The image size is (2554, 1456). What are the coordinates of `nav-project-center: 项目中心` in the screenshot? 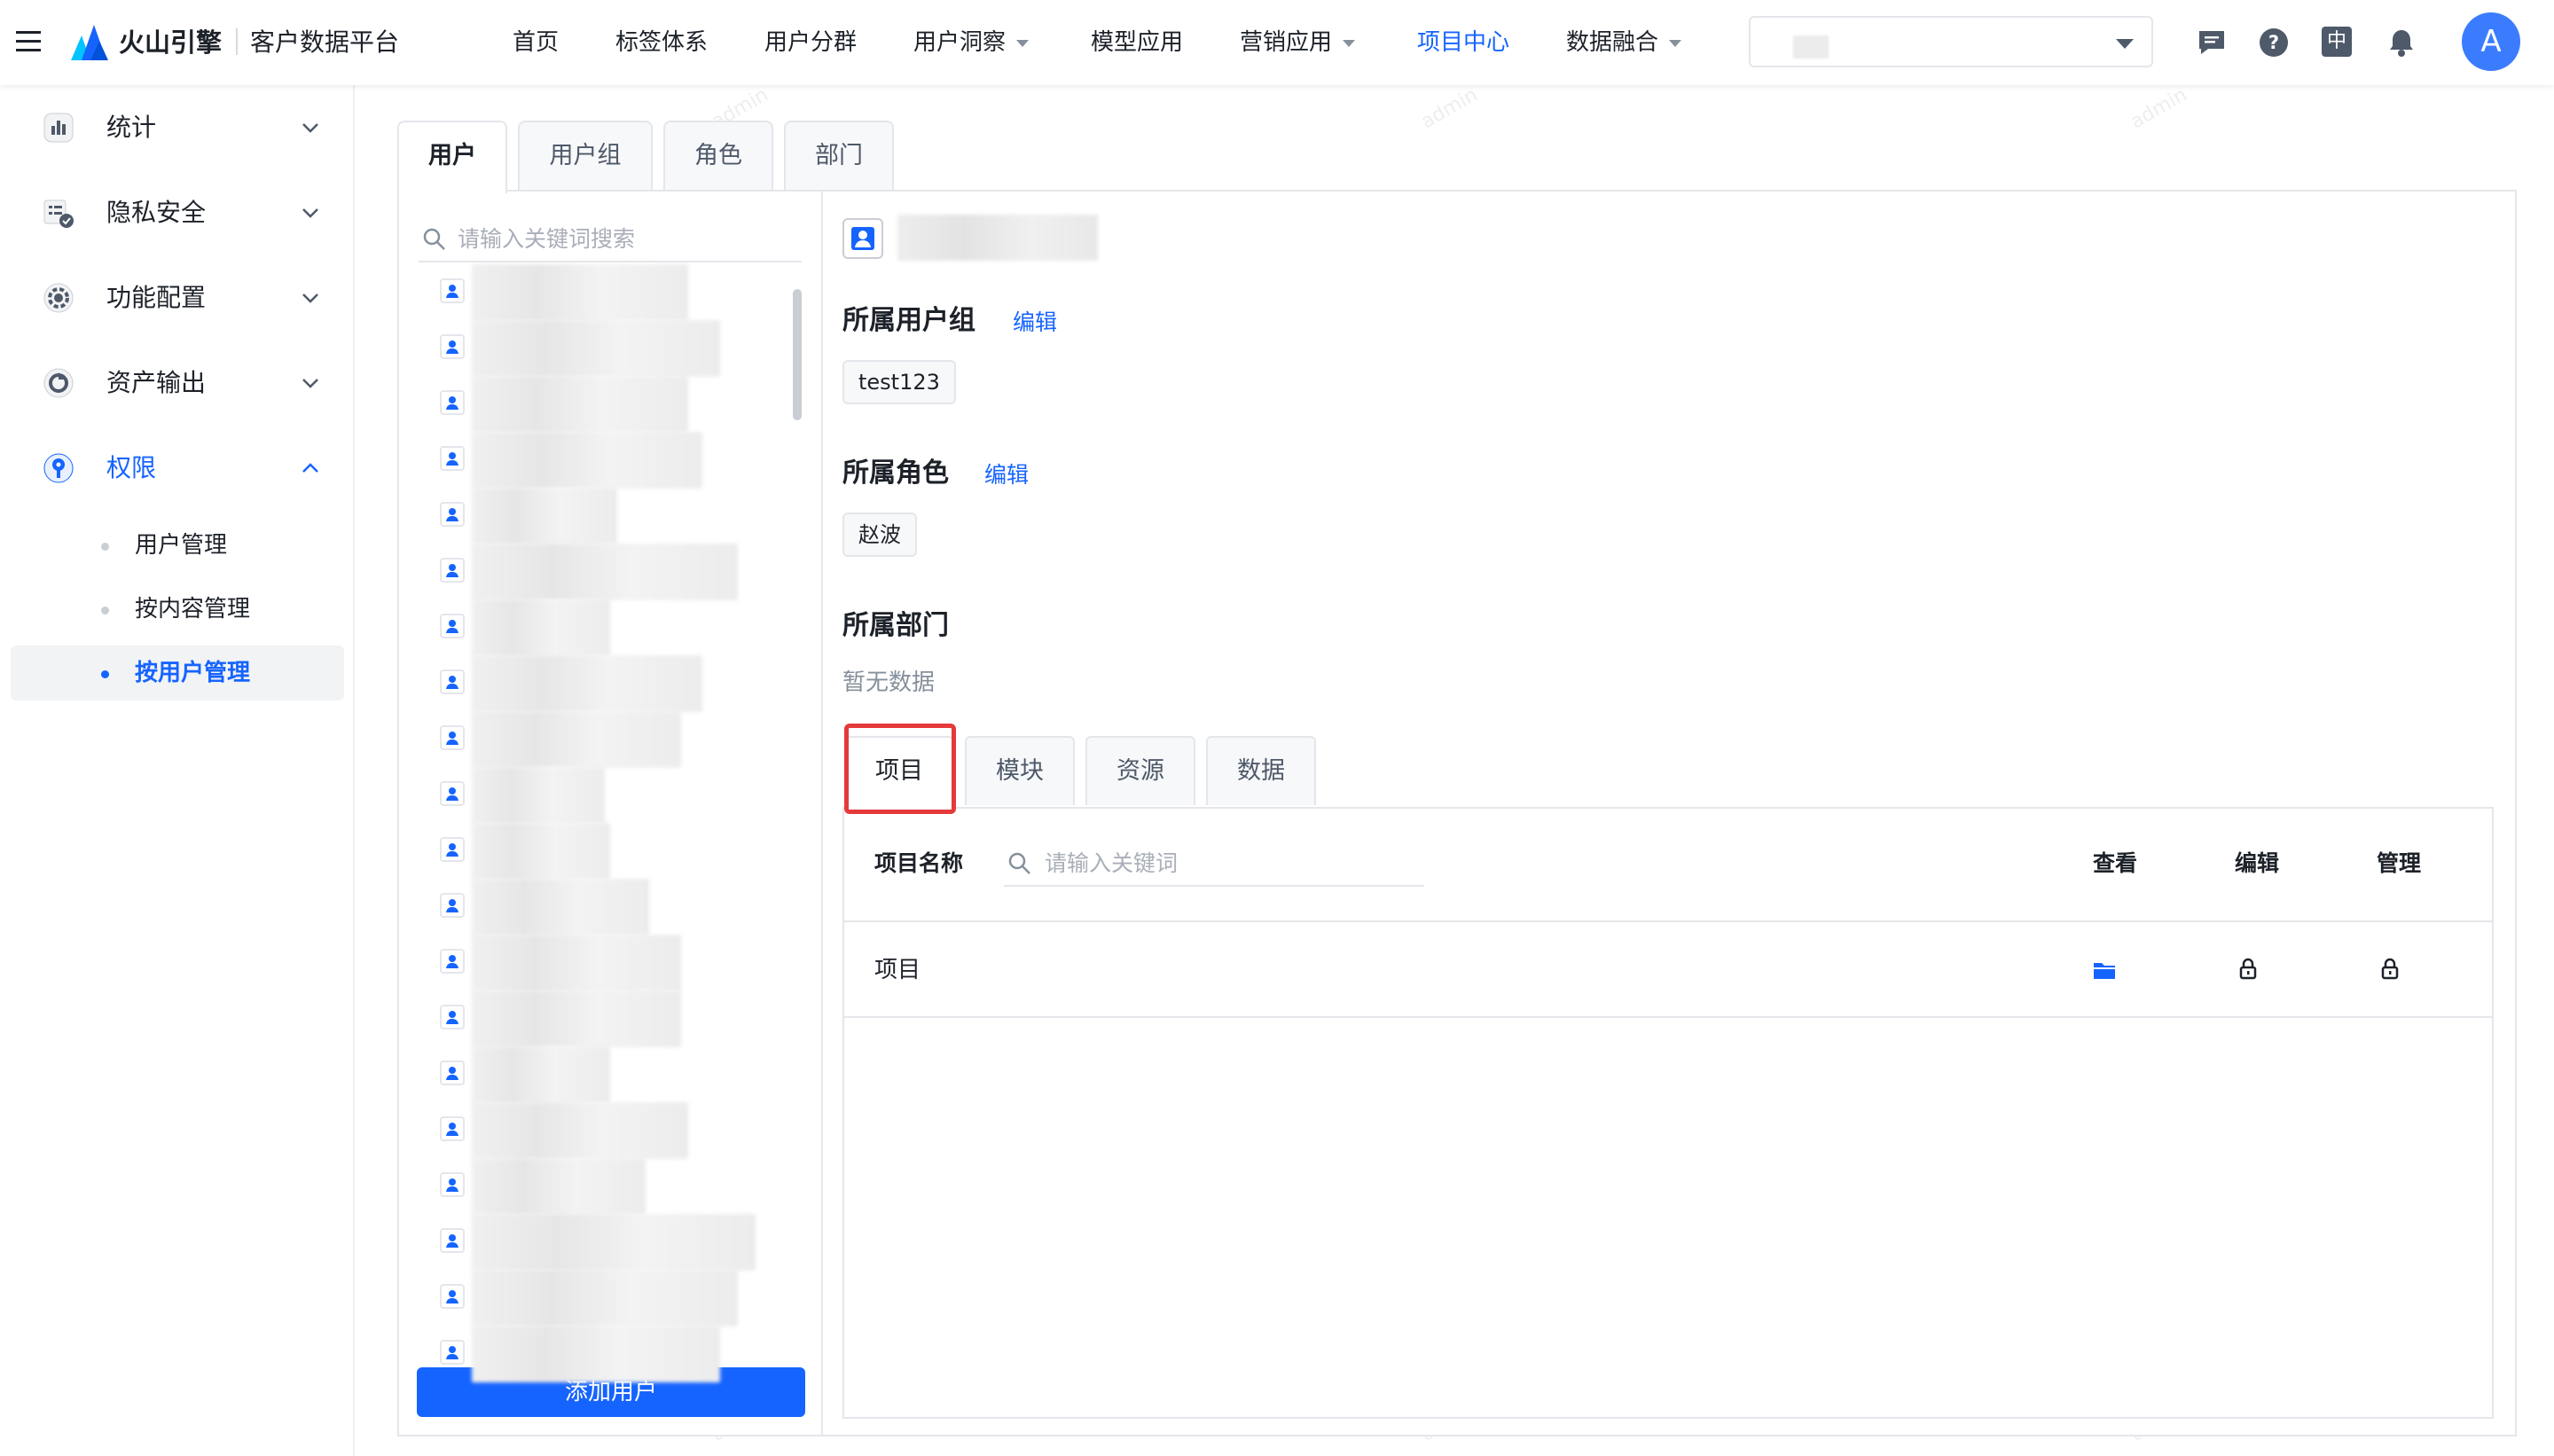 It's located at (1463, 42).